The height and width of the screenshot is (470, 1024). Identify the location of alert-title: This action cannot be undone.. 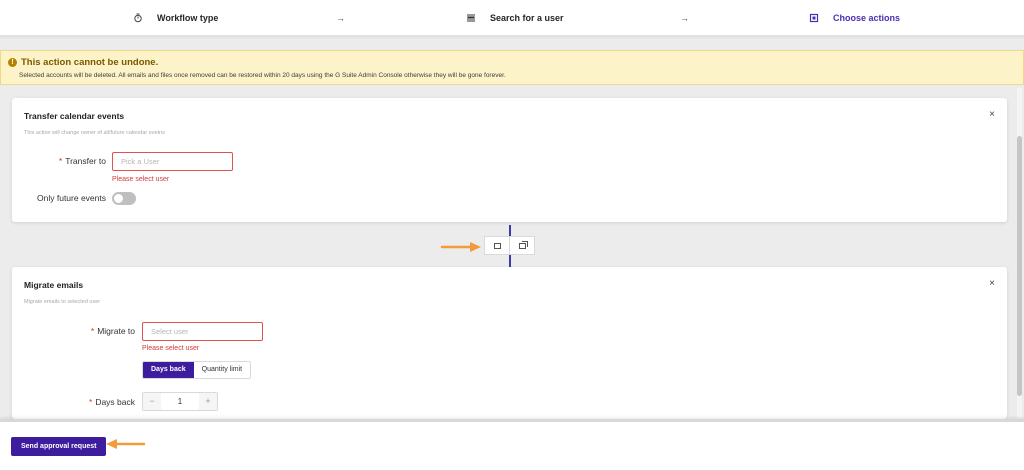
(90, 62).